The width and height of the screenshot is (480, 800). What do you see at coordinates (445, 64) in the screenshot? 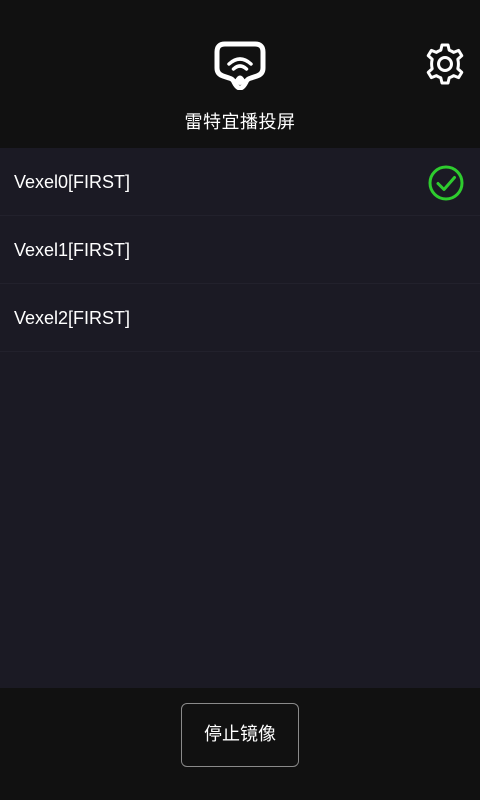
I see `gear-icon` at bounding box center [445, 64].